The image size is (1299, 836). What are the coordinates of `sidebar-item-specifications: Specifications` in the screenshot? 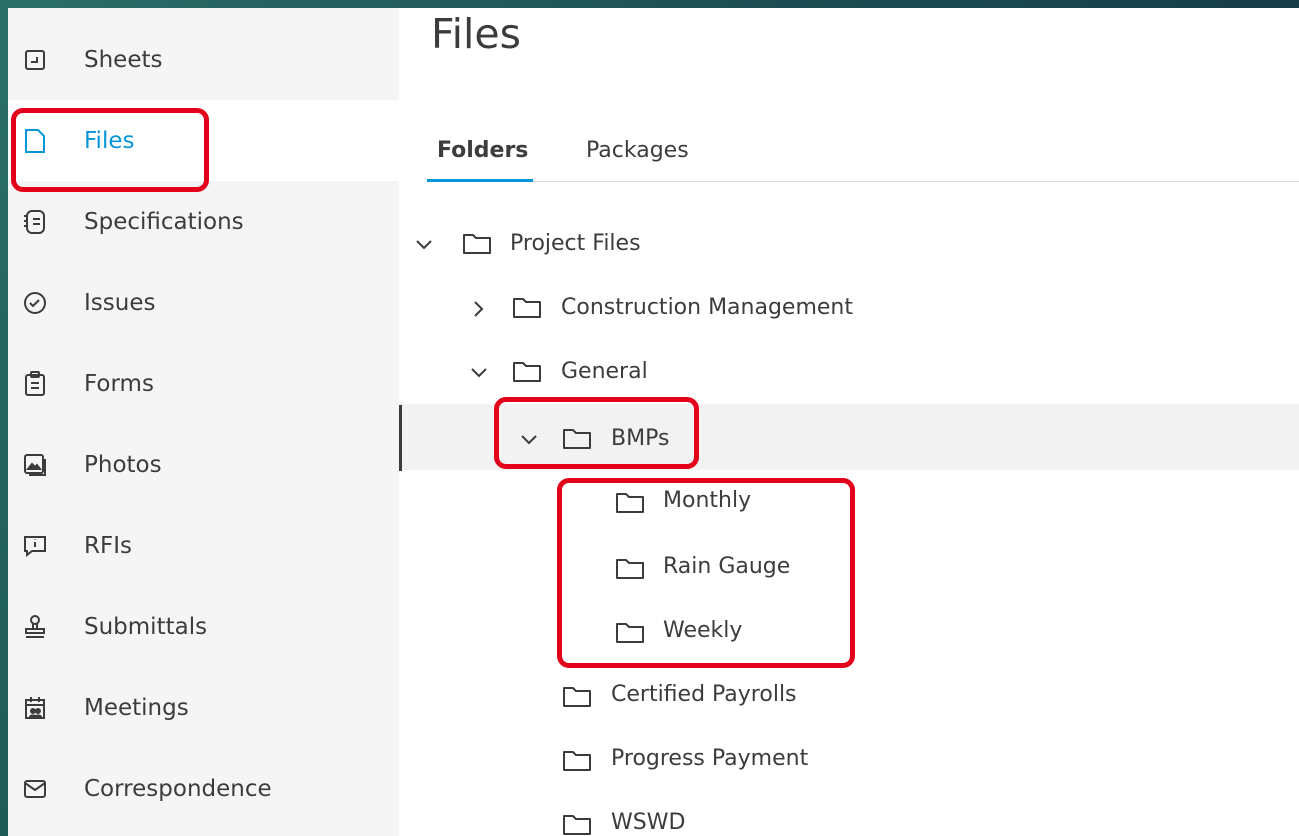 It's located at (203, 221).